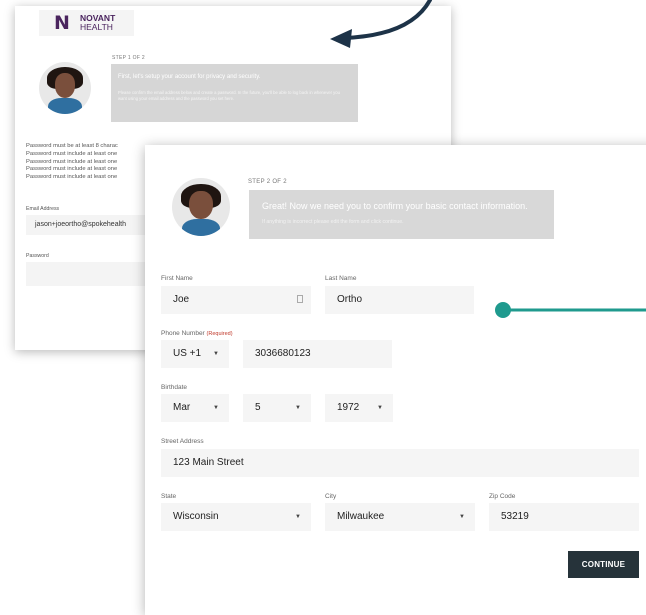  I want to click on country-code-select: US +1 ▼, so click(195, 354).